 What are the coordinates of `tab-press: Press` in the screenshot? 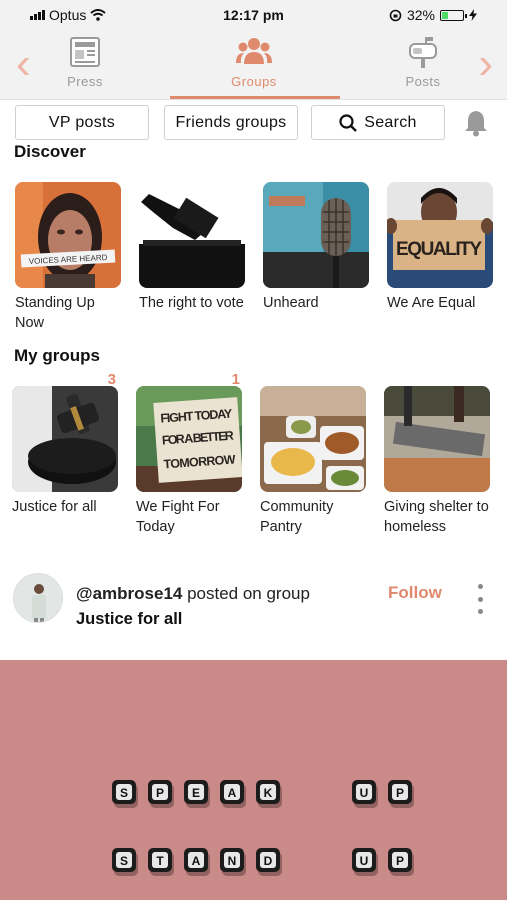 It's located at (85, 62).